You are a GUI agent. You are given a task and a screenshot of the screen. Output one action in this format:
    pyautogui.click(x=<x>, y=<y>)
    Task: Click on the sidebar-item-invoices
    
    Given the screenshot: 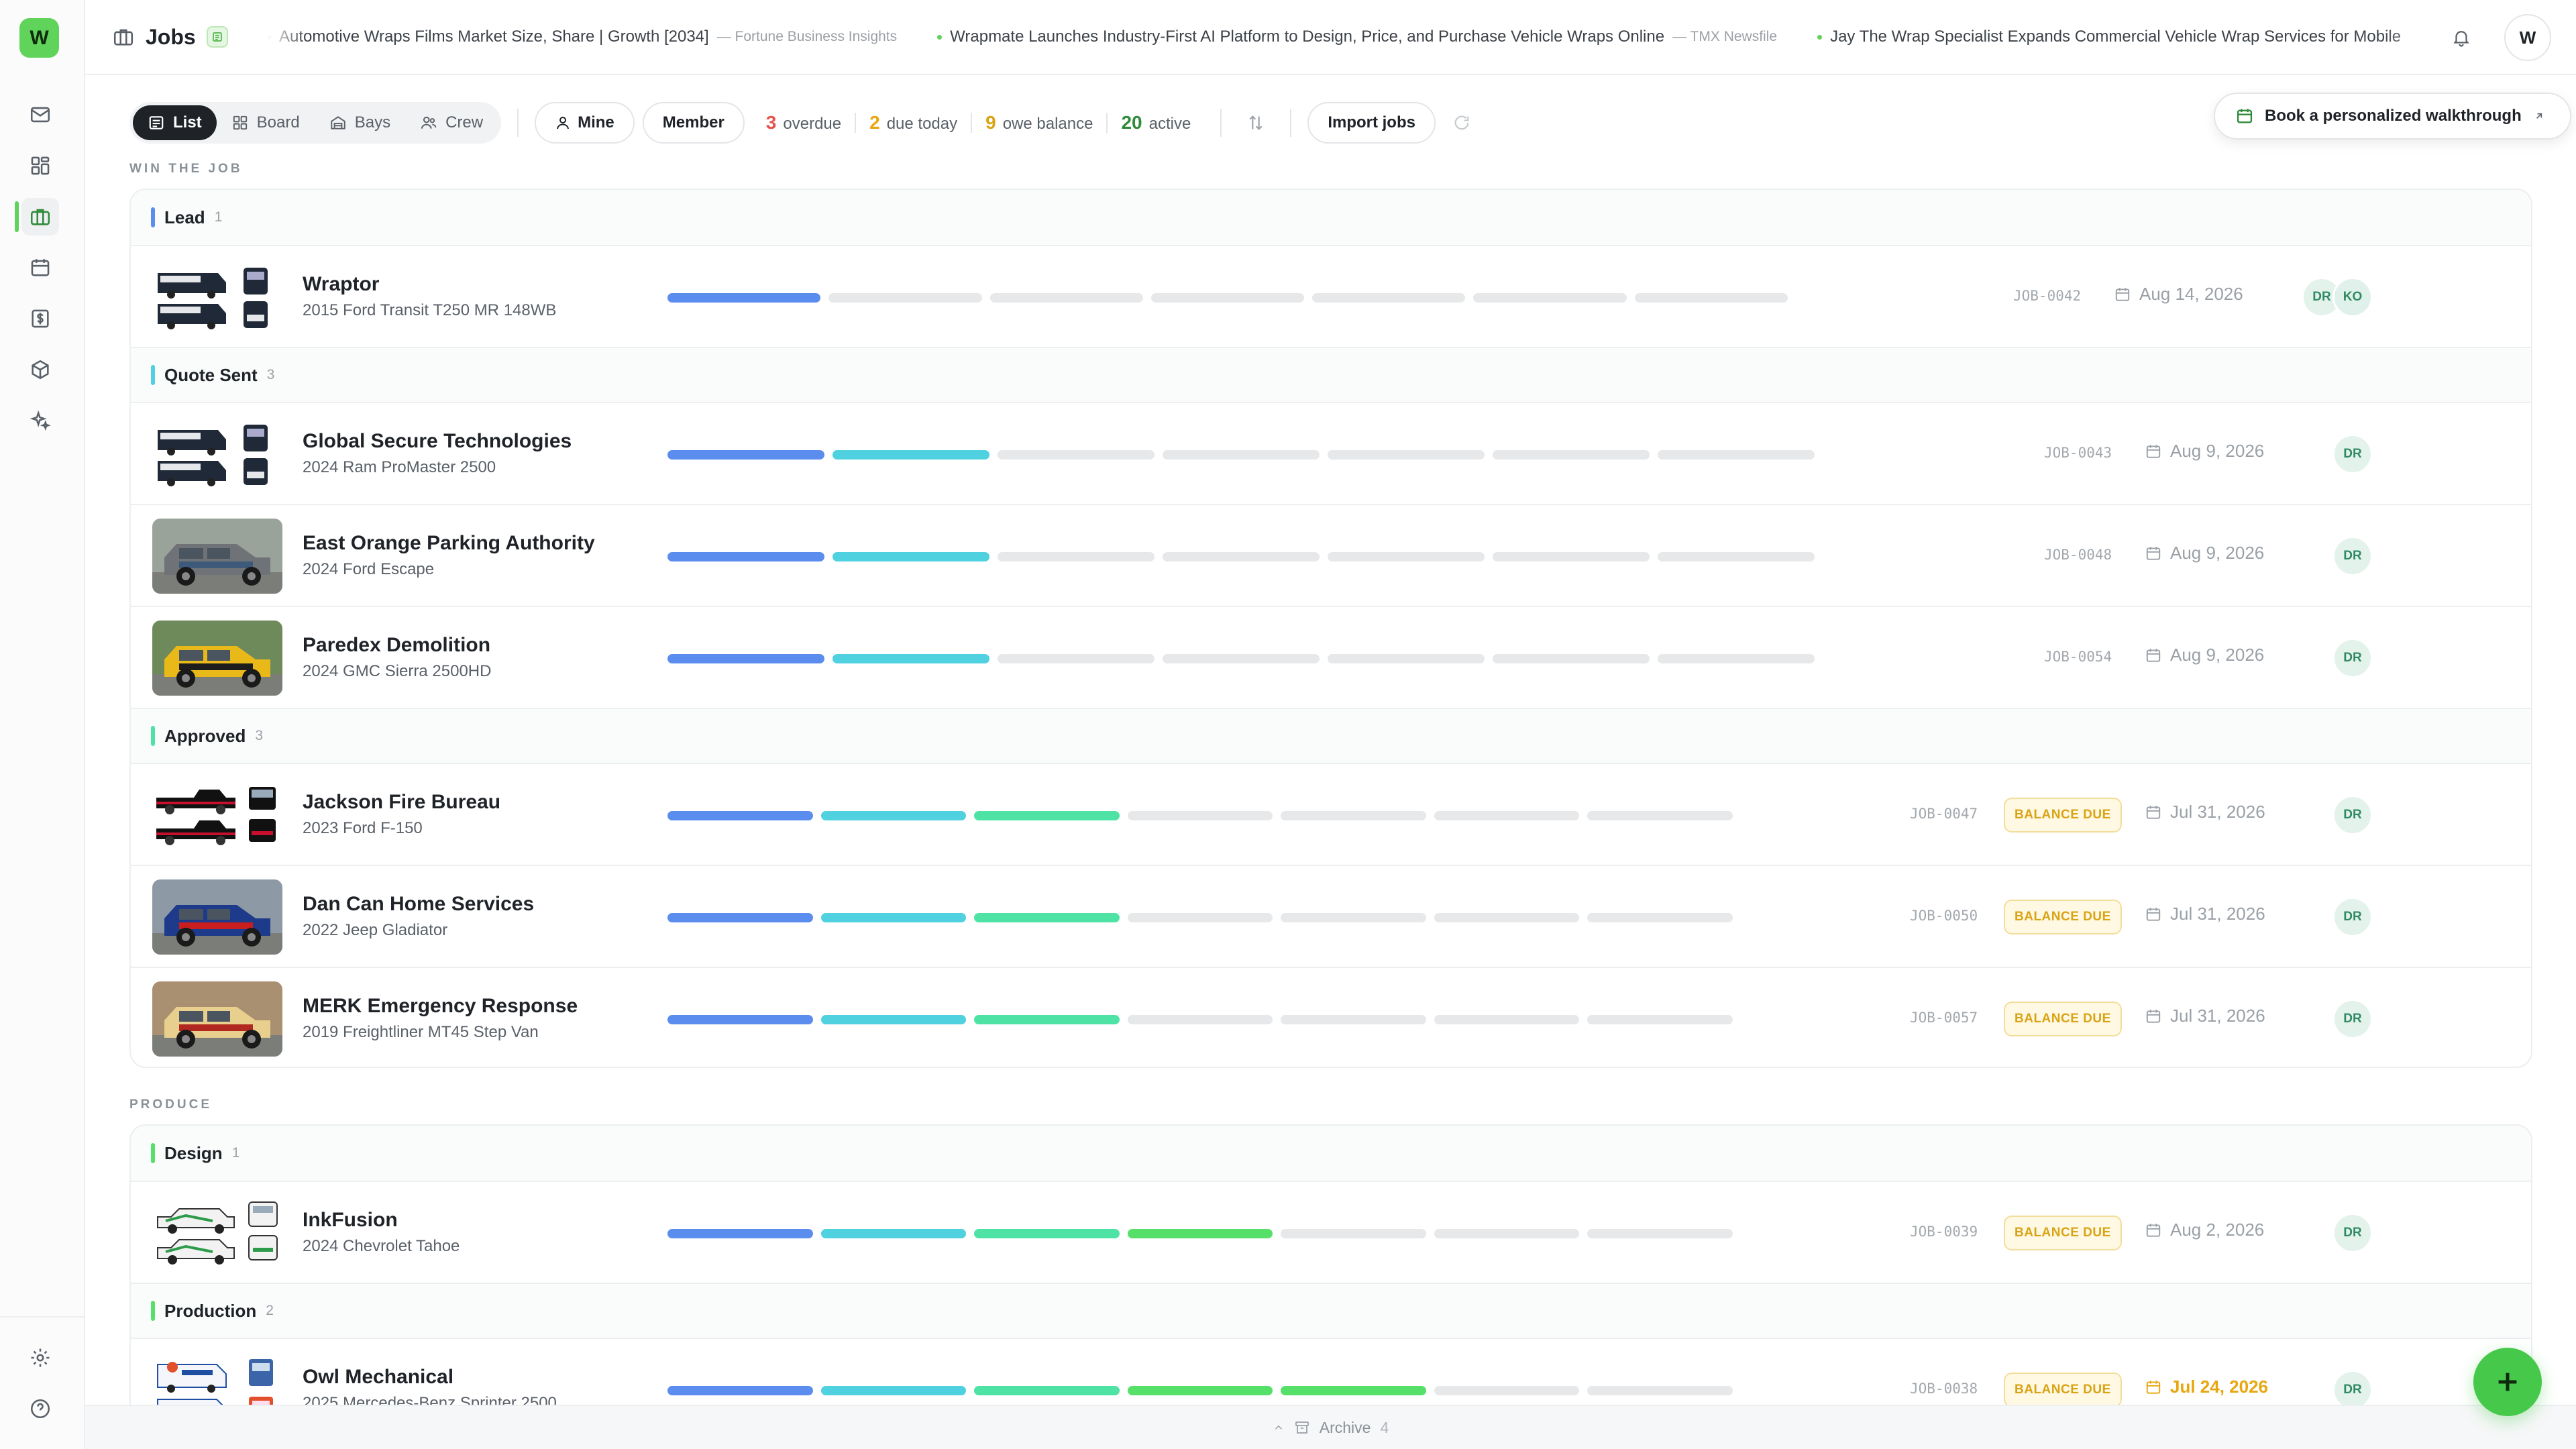 What is the action you would take?
    pyautogui.click(x=40, y=318)
    